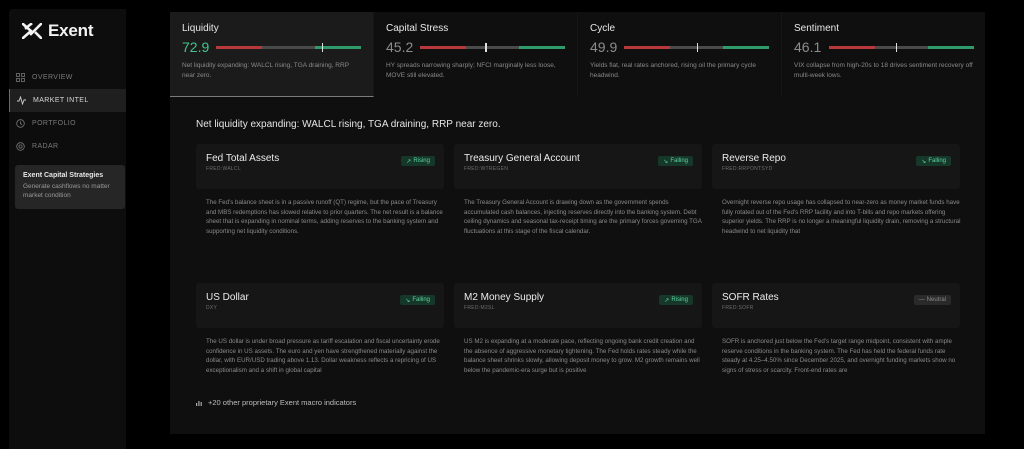 This screenshot has width=1024, height=449. Describe the element at coordinates (200, 28) in the screenshot. I see `tab-title: Liquidity` at that location.